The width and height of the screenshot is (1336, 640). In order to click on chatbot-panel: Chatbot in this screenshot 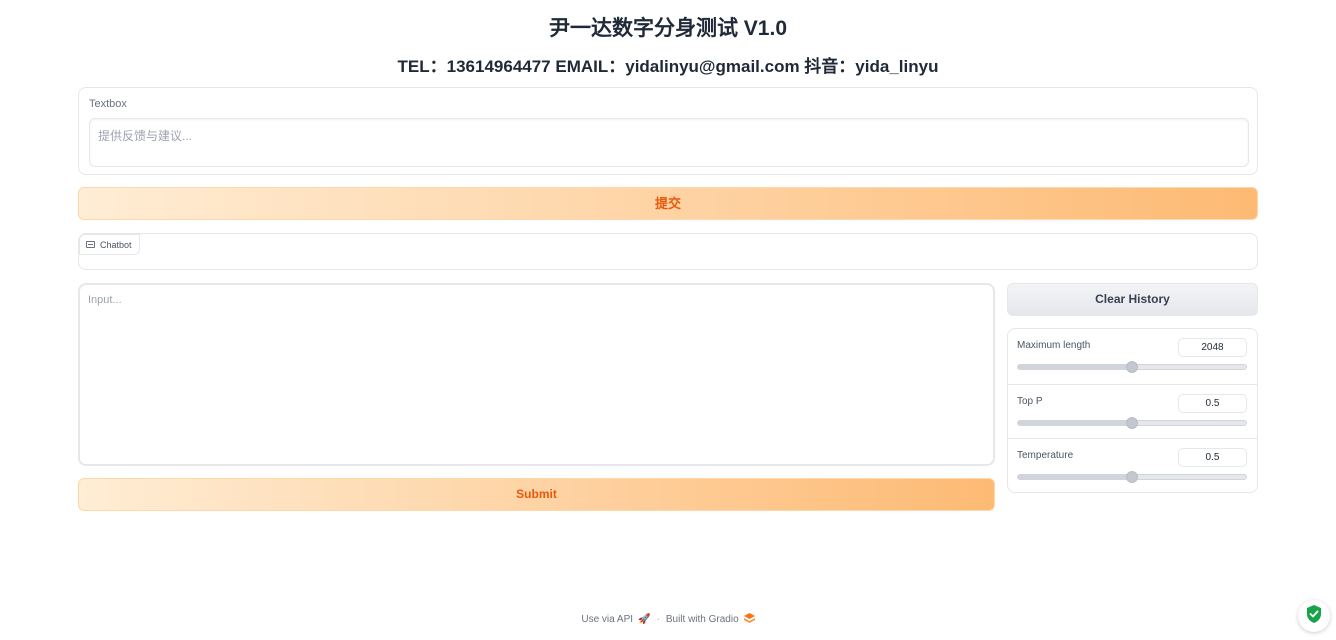, I will do `click(668, 251)`.